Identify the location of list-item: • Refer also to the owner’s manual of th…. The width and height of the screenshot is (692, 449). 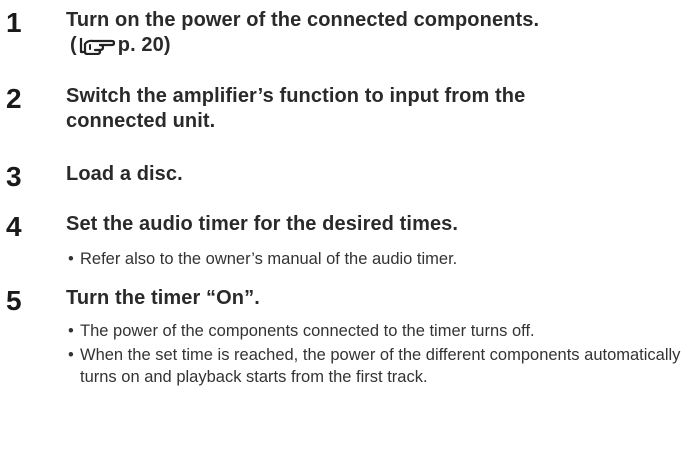
(376, 259).